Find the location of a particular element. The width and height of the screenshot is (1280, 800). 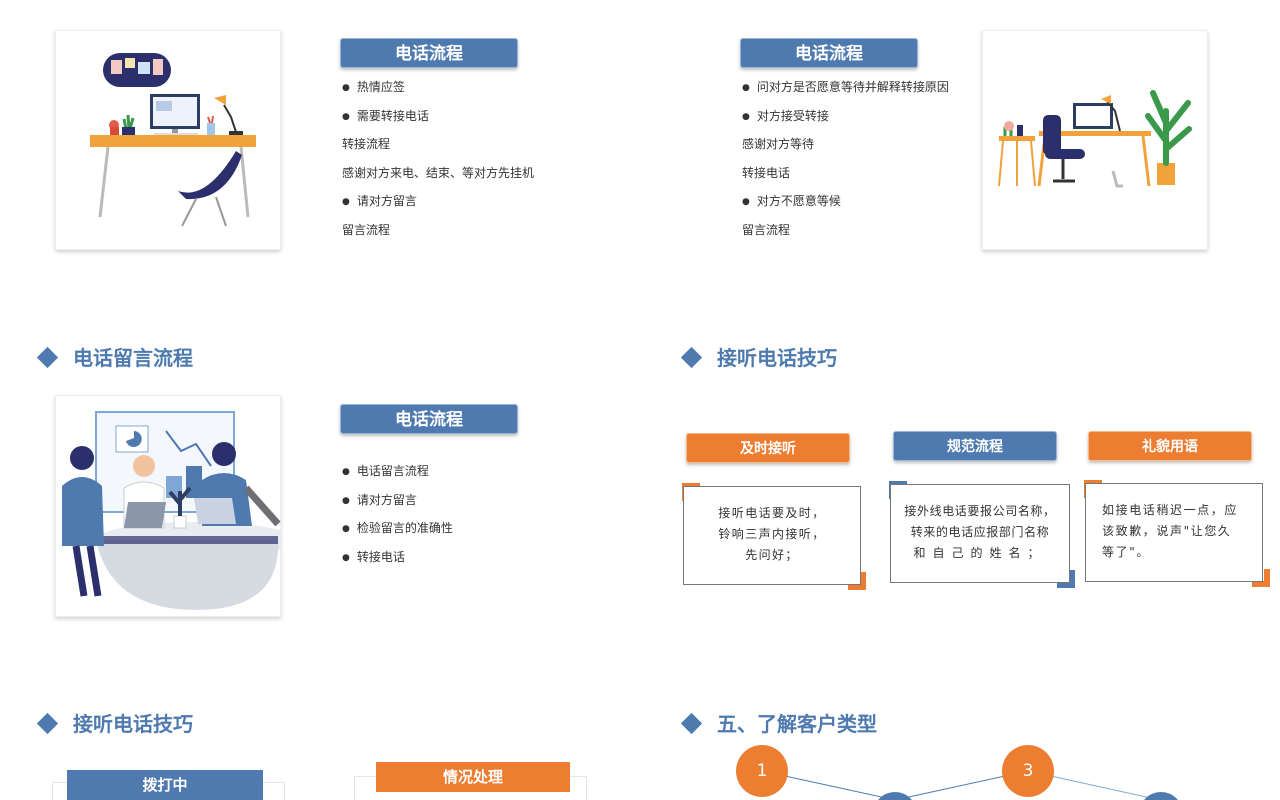

section-heading-phone-skills-2: 接听电话技巧 is located at coordinates (114, 722).